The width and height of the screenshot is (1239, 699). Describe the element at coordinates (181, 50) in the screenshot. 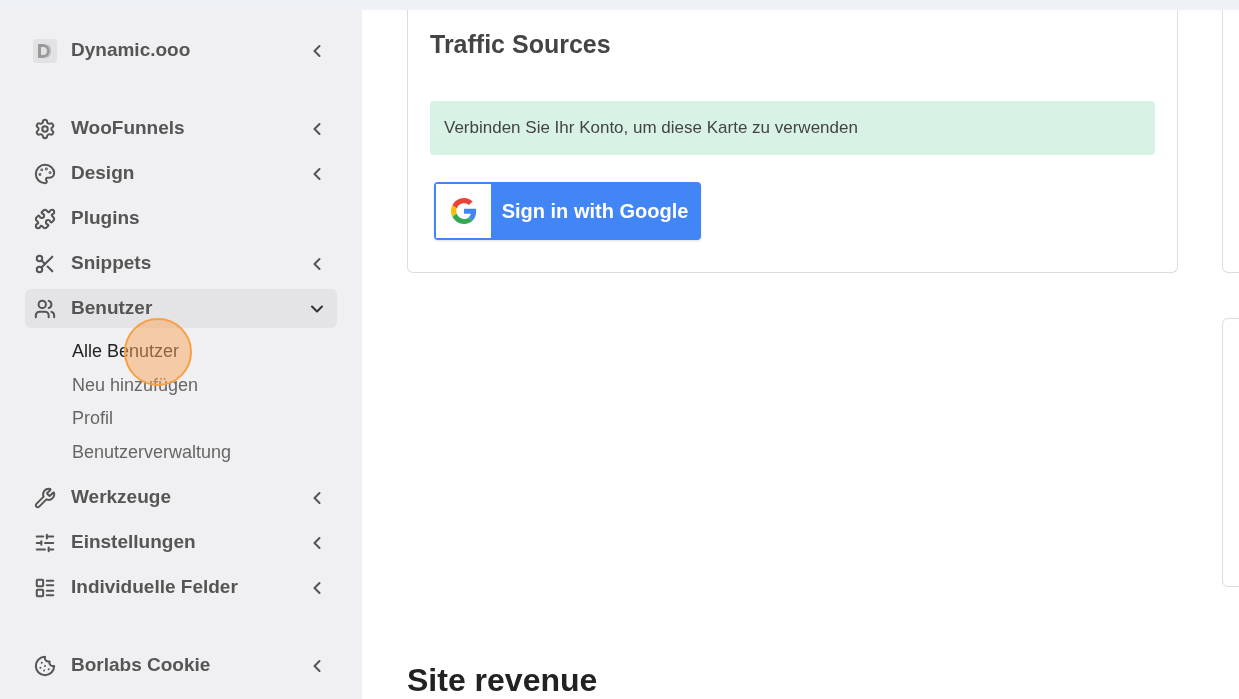

I see `sidebar-item: Dynamic.ooo` at that location.